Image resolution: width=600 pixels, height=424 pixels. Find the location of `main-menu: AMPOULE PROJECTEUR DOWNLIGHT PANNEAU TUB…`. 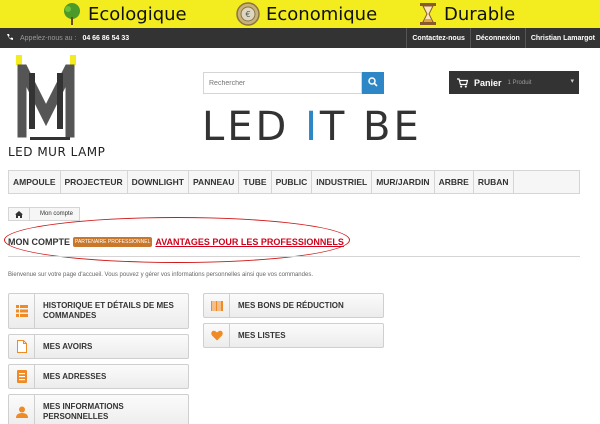

main-menu: AMPOULE PROJECTEUR DOWNLIGHT PANNEAU TUB… is located at coordinates (294, 182).